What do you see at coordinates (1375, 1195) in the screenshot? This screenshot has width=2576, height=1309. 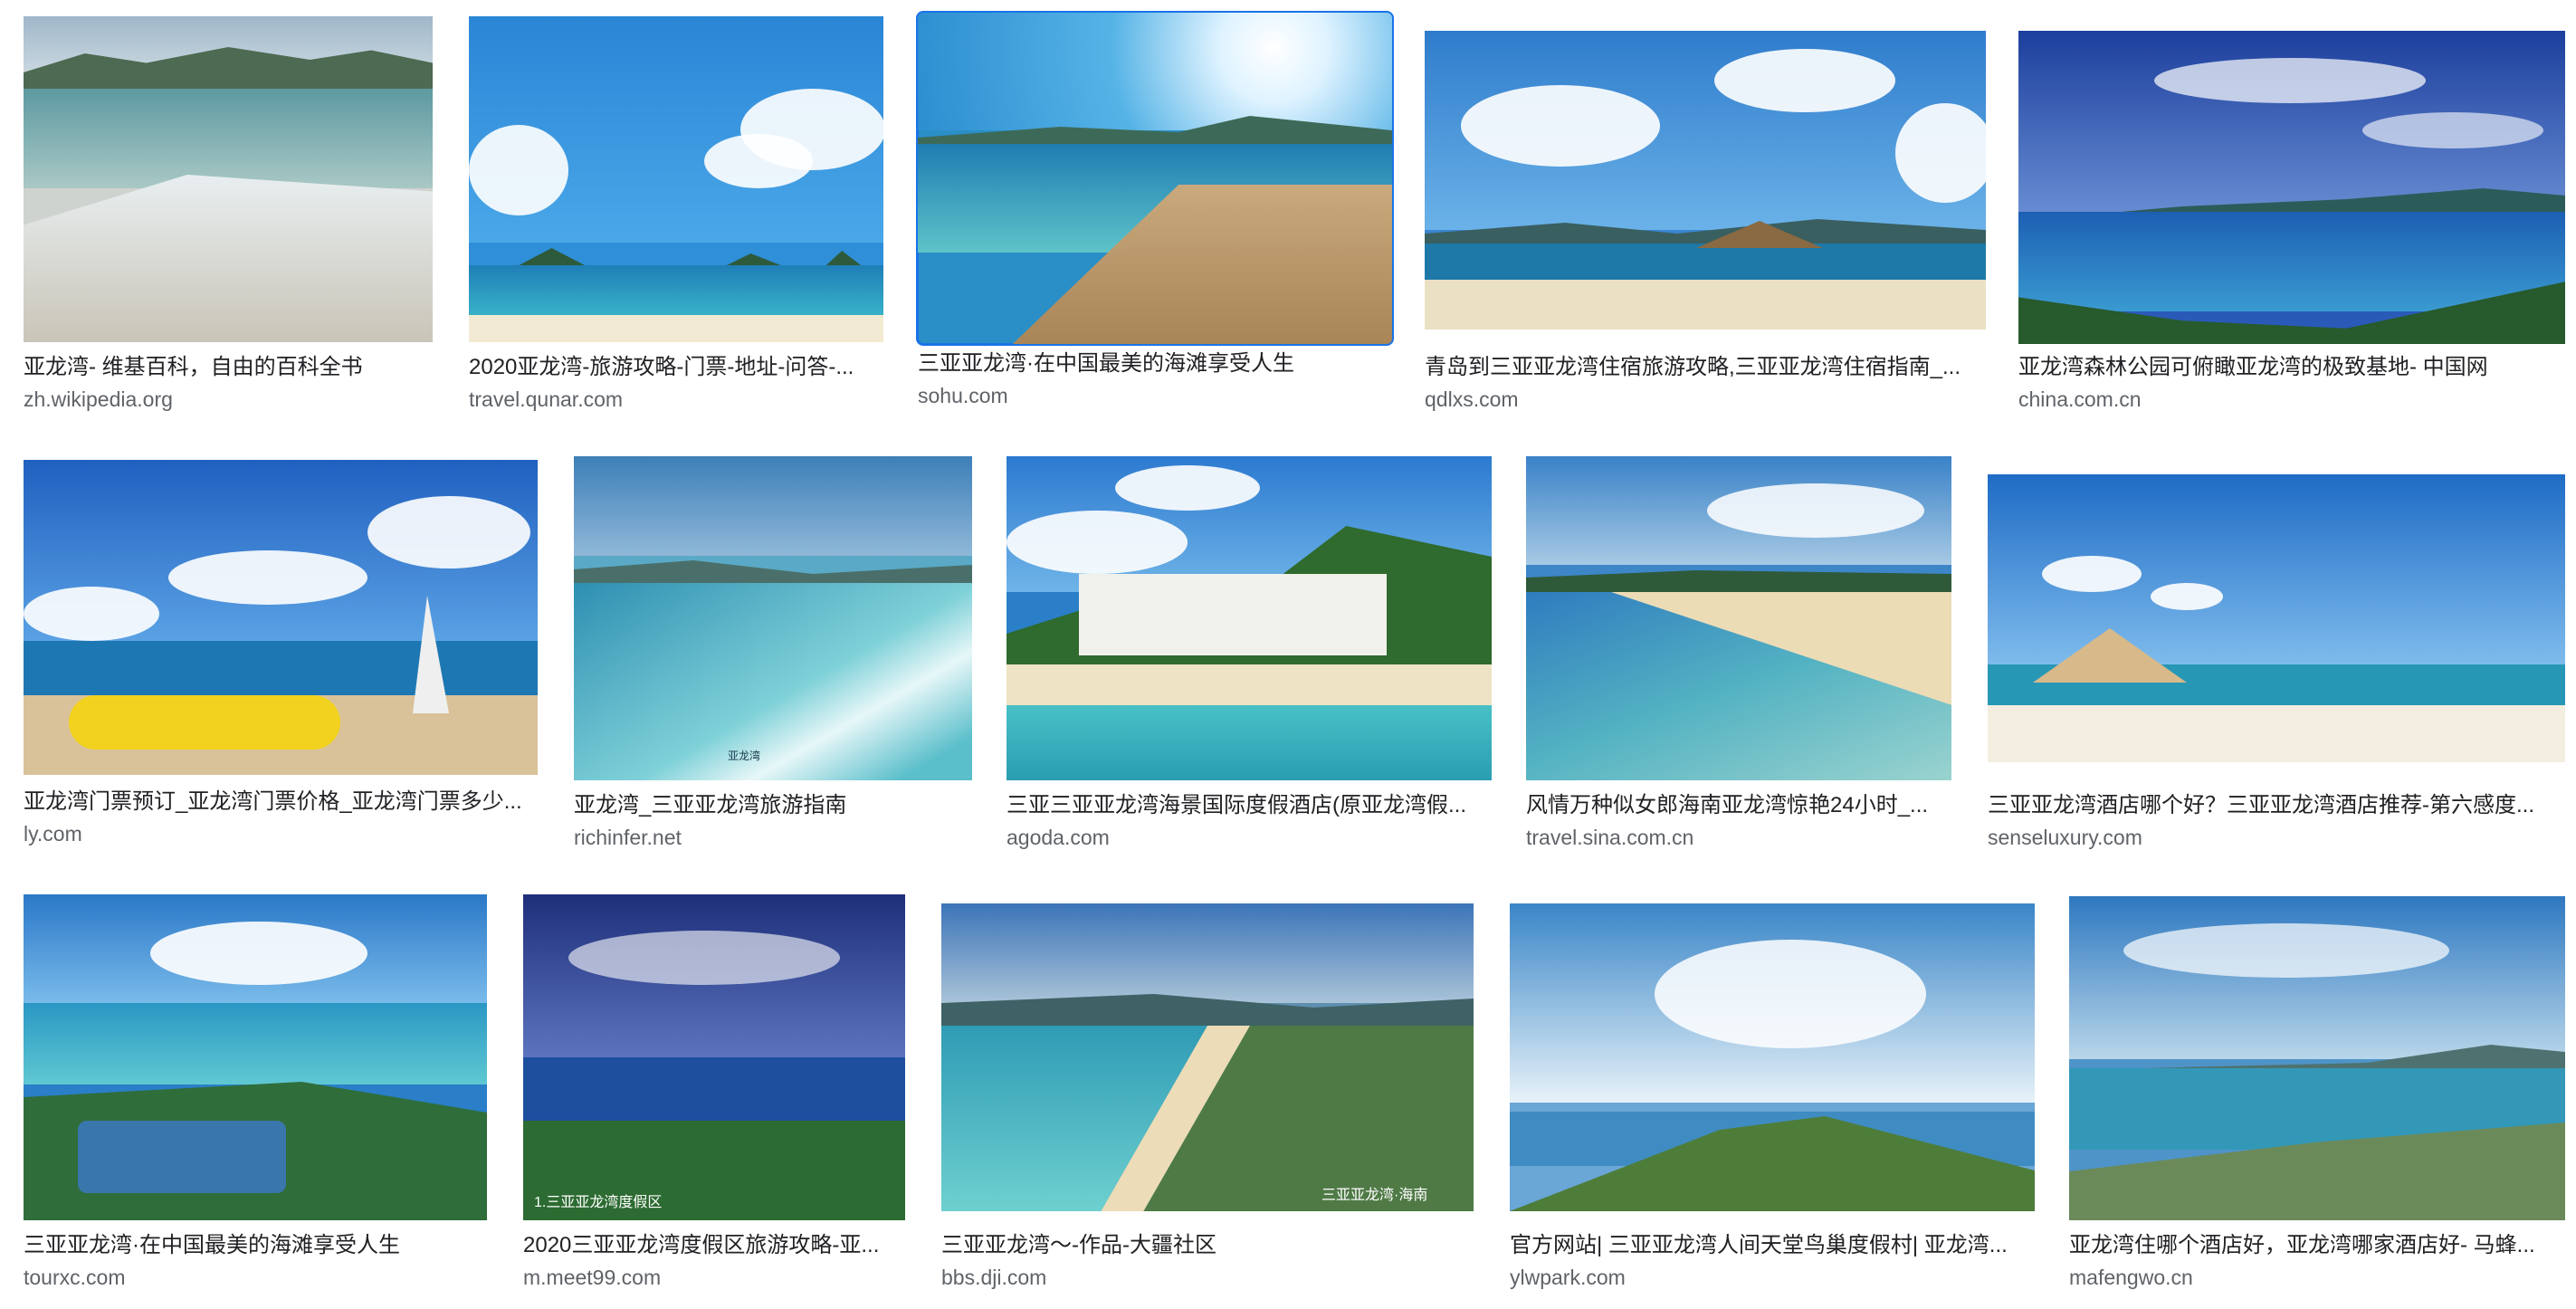 I see `image-caption: 三亚亚龙湾·海南` at bounding box center [1375, 1195].